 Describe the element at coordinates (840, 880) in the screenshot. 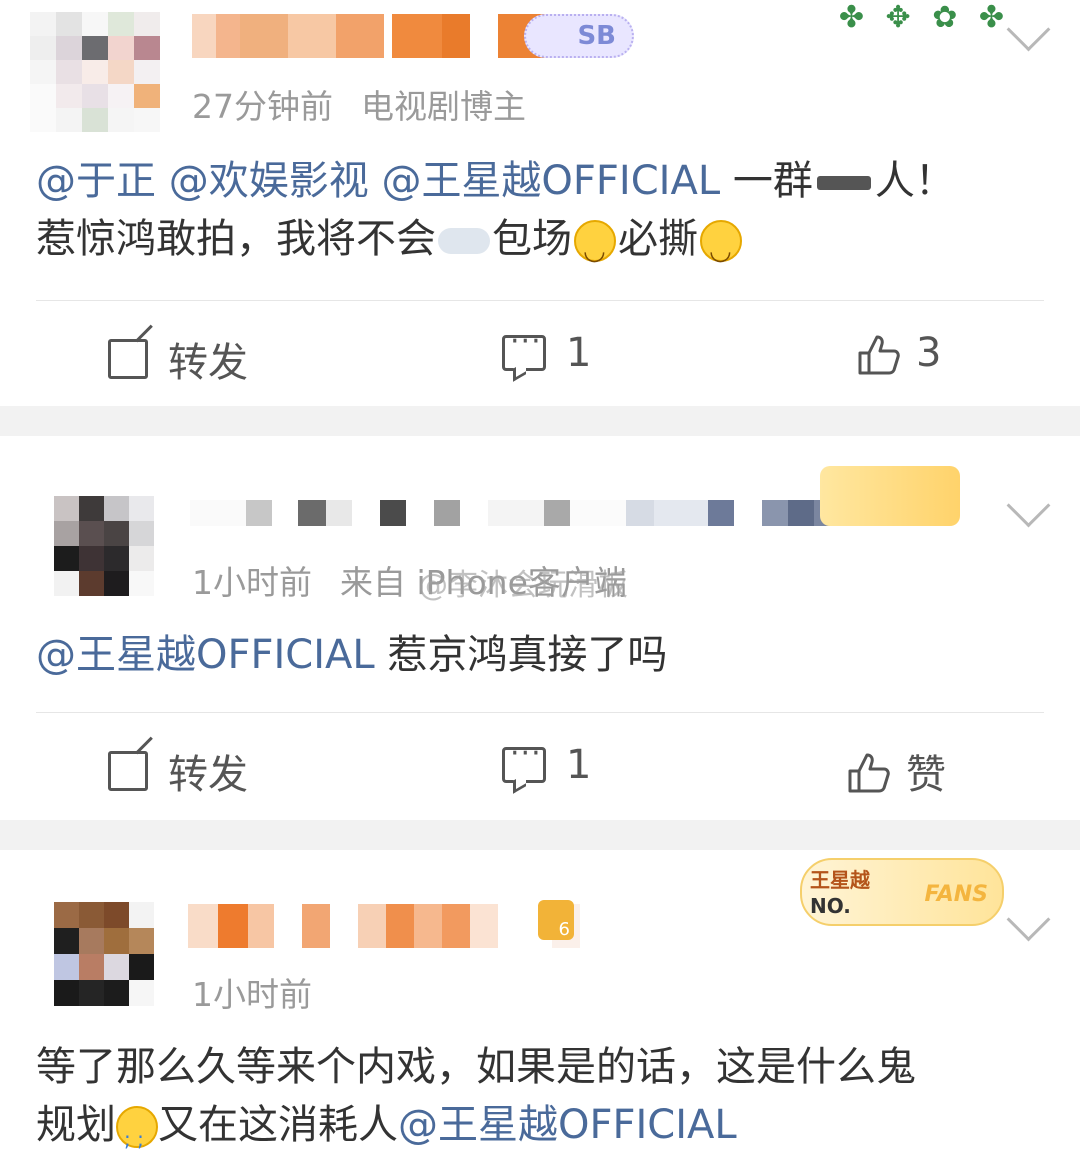

I see `fans-badge-name: 王星越` at that location.